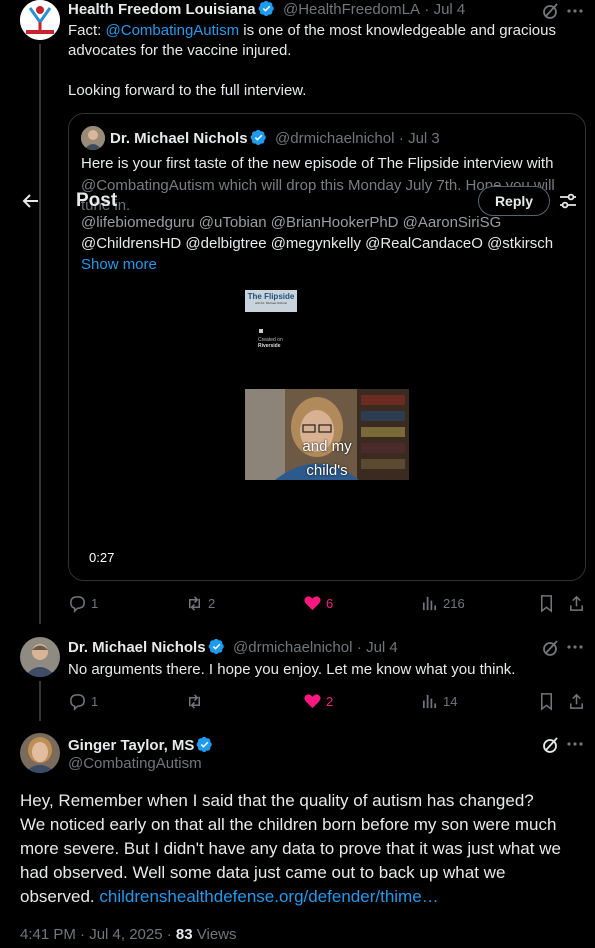  Describe the element at coordinates (173, 30) in the screenshot. I see `mention-link: @CombatingAutism` at that location.